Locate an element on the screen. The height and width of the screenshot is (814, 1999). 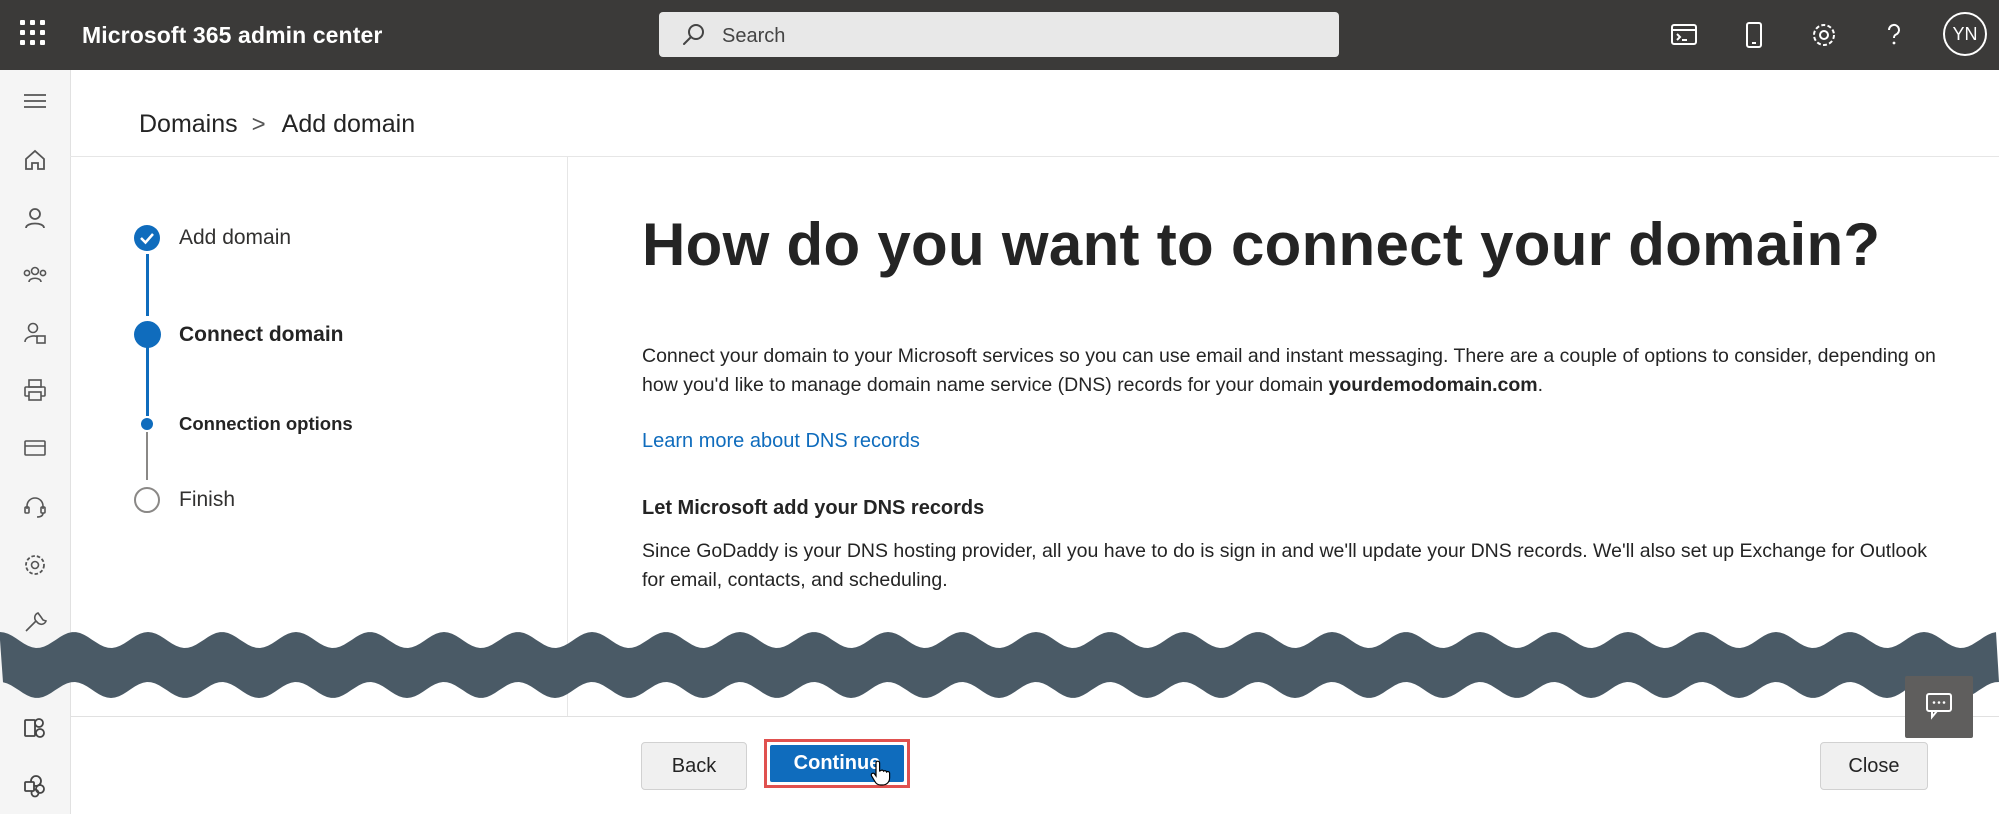
exchange-icon is located at coordinates (35, 728).